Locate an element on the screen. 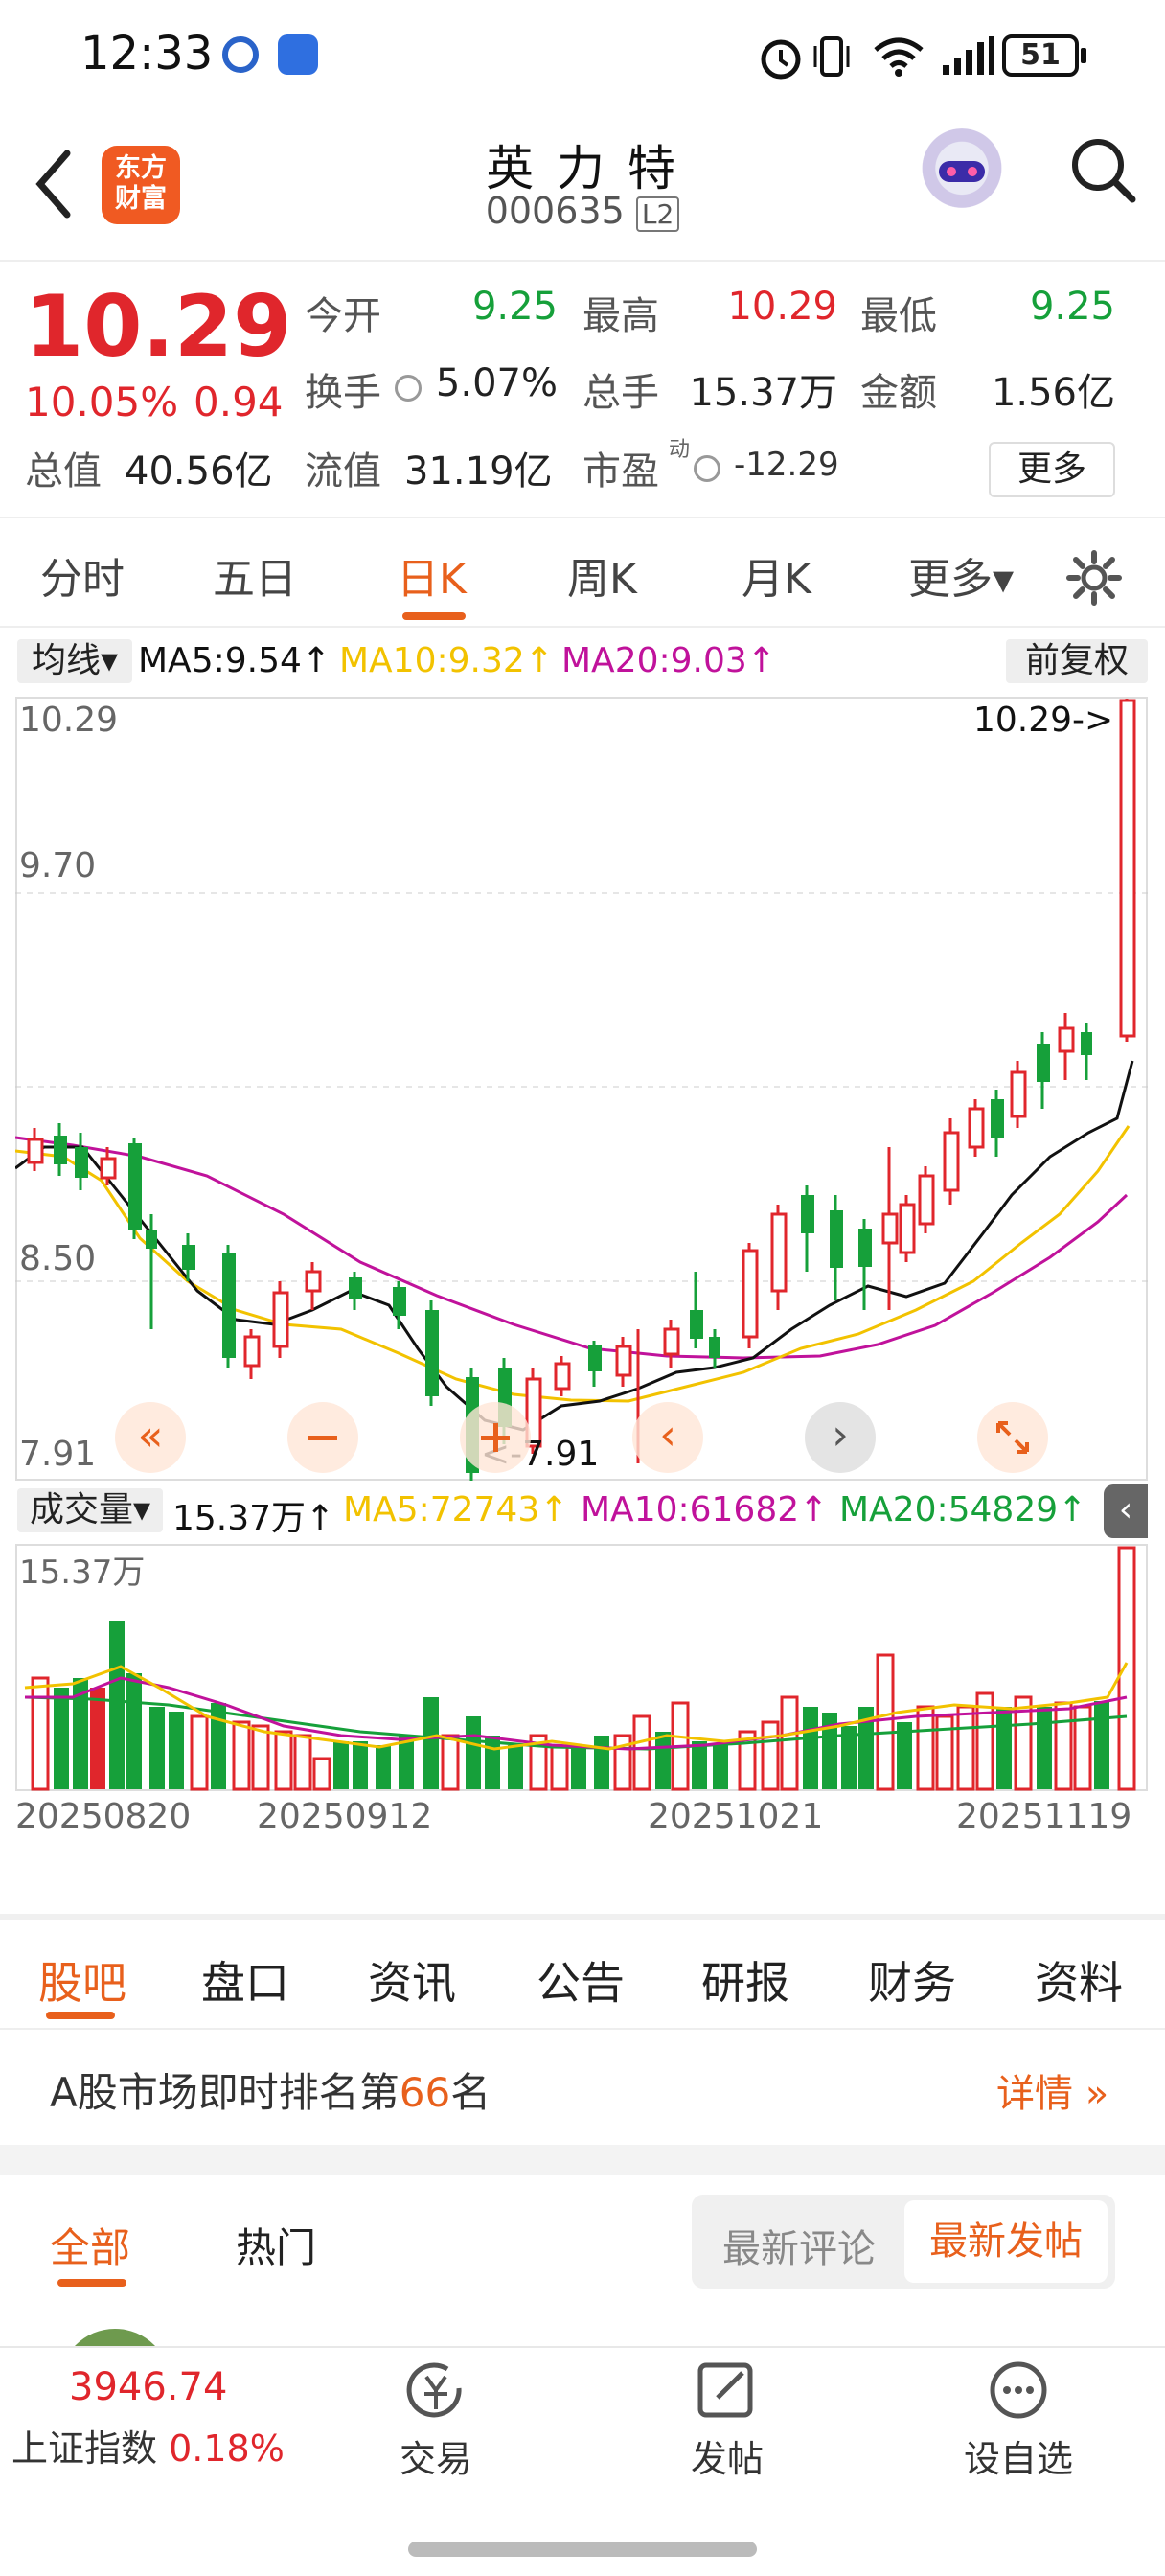  battery-icon: 51 is located at coordinates (1040, 55).